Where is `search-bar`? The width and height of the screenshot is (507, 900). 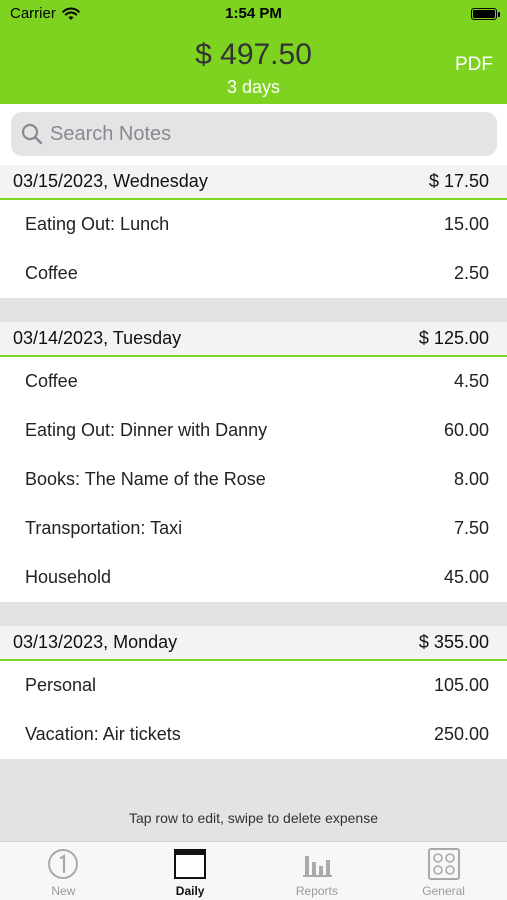 search-bar is located at coordinates (254, 134).